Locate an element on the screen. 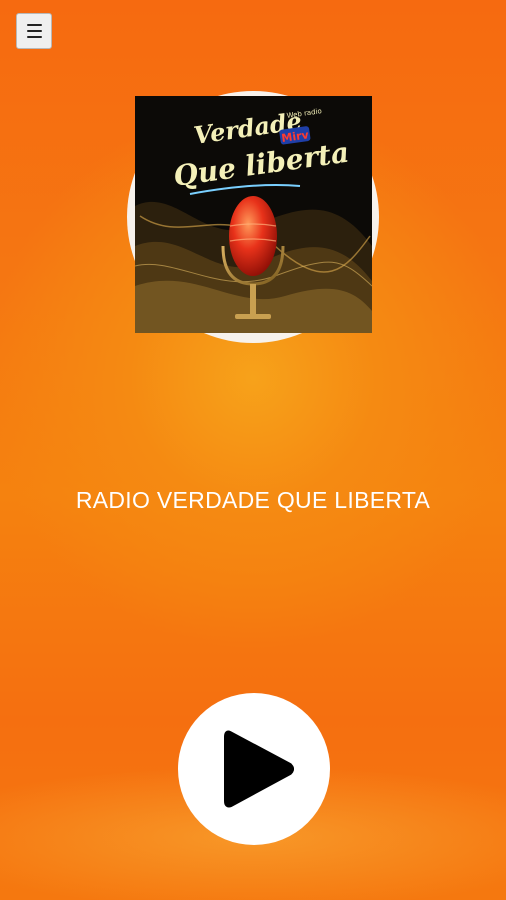  station-cover-art: Verdade Que liberta Mirv Web radio is located at coordinates (253, 214).